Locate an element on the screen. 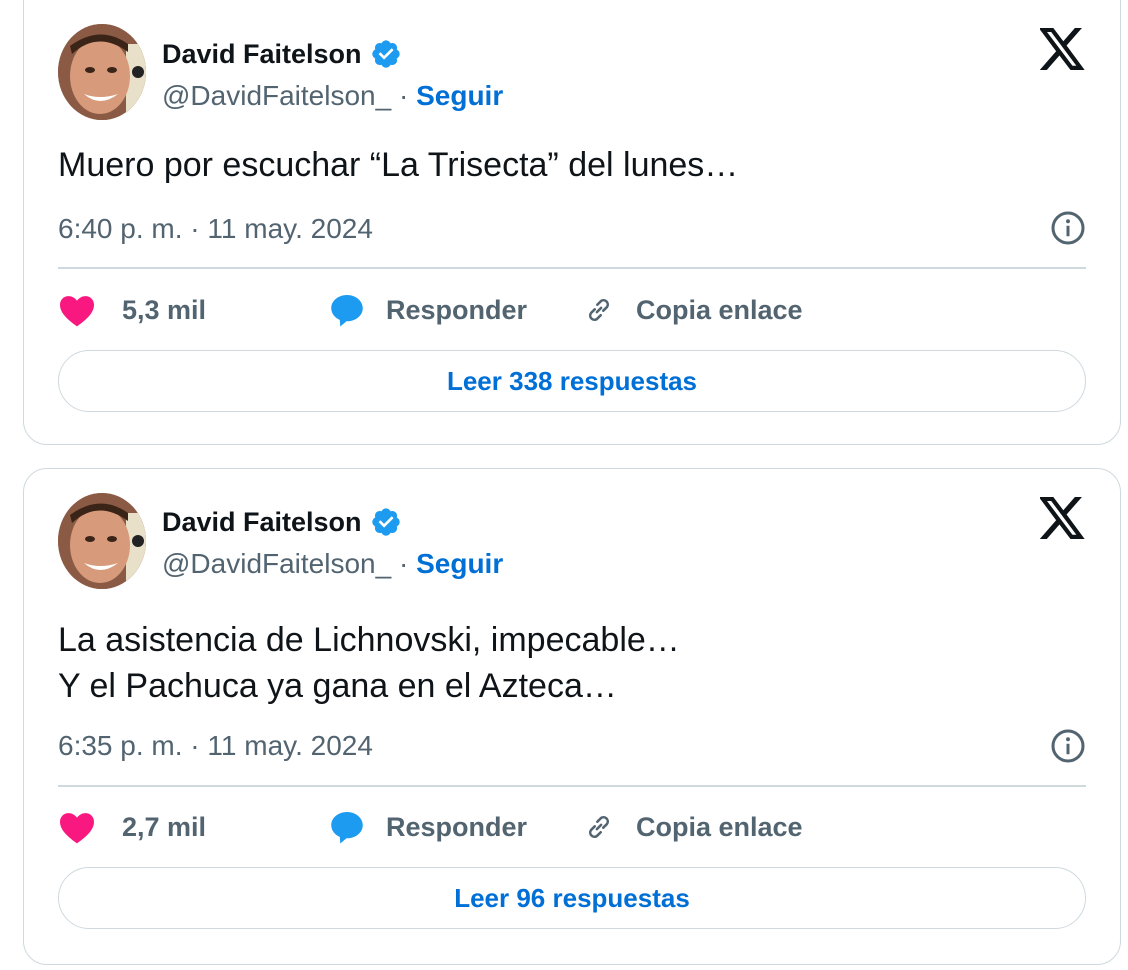  tweet-time: 6:40 p. m. is located at coordinates (120, 228).